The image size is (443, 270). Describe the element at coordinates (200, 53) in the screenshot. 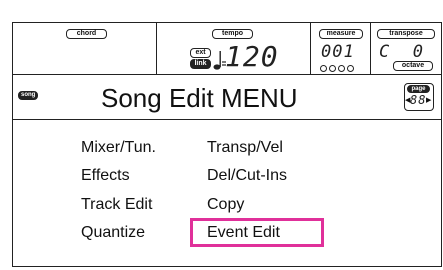

I see `tempo-ext-badge: ext` at that location.